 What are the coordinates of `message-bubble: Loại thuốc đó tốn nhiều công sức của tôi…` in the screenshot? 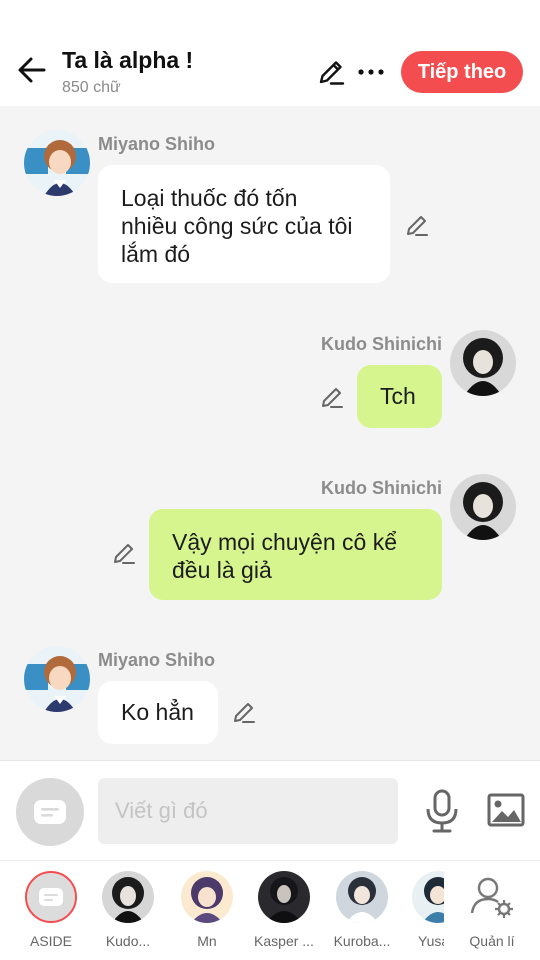 It's located at (244, 224).